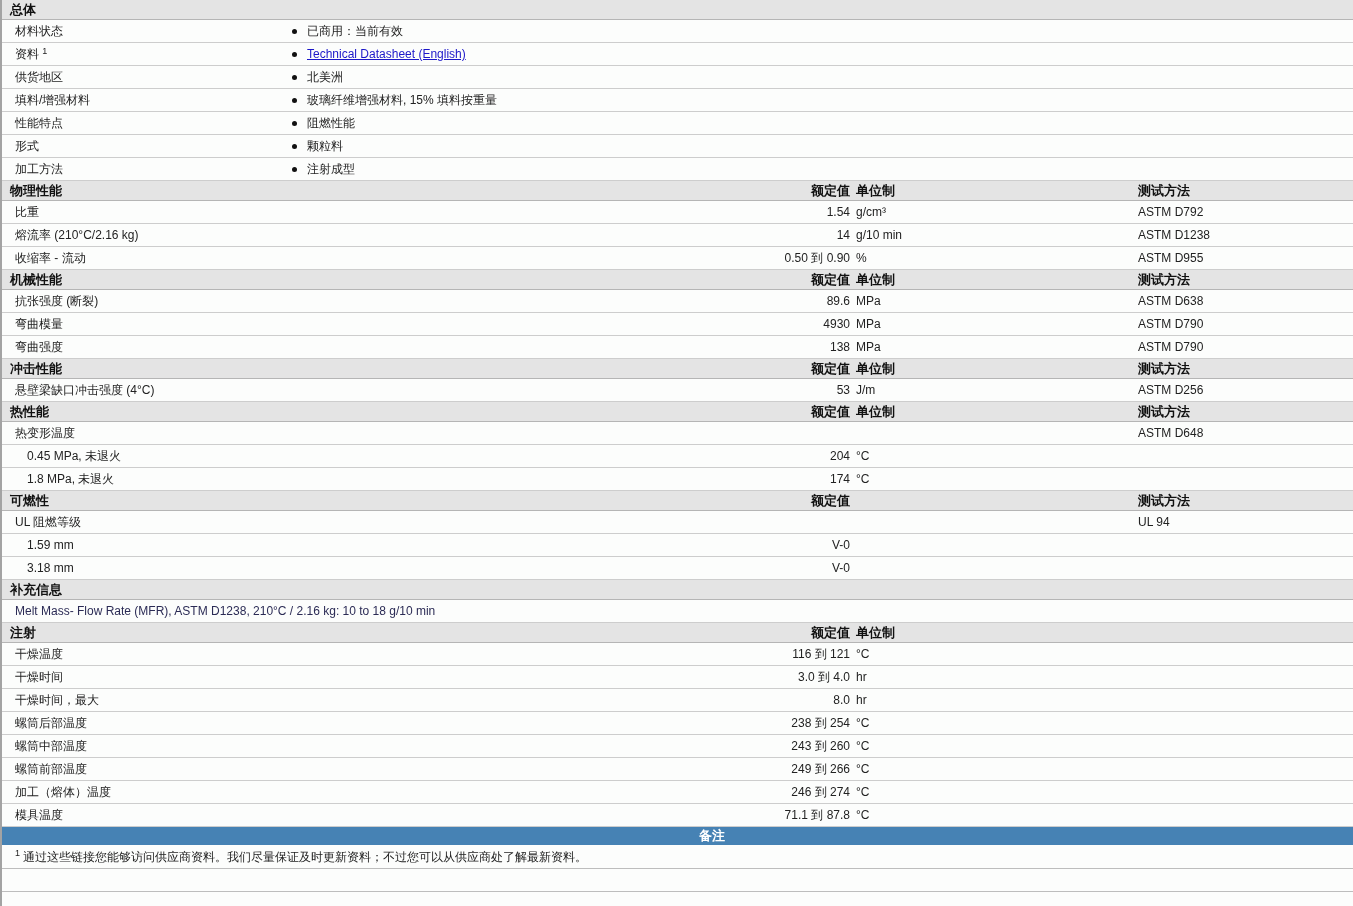 This screenshot has width=1353, height=906. What do you see at coordinates (821, 654) in the screenshot?
I see `property-value: 116 到 121` at bounding box center [821, 654].